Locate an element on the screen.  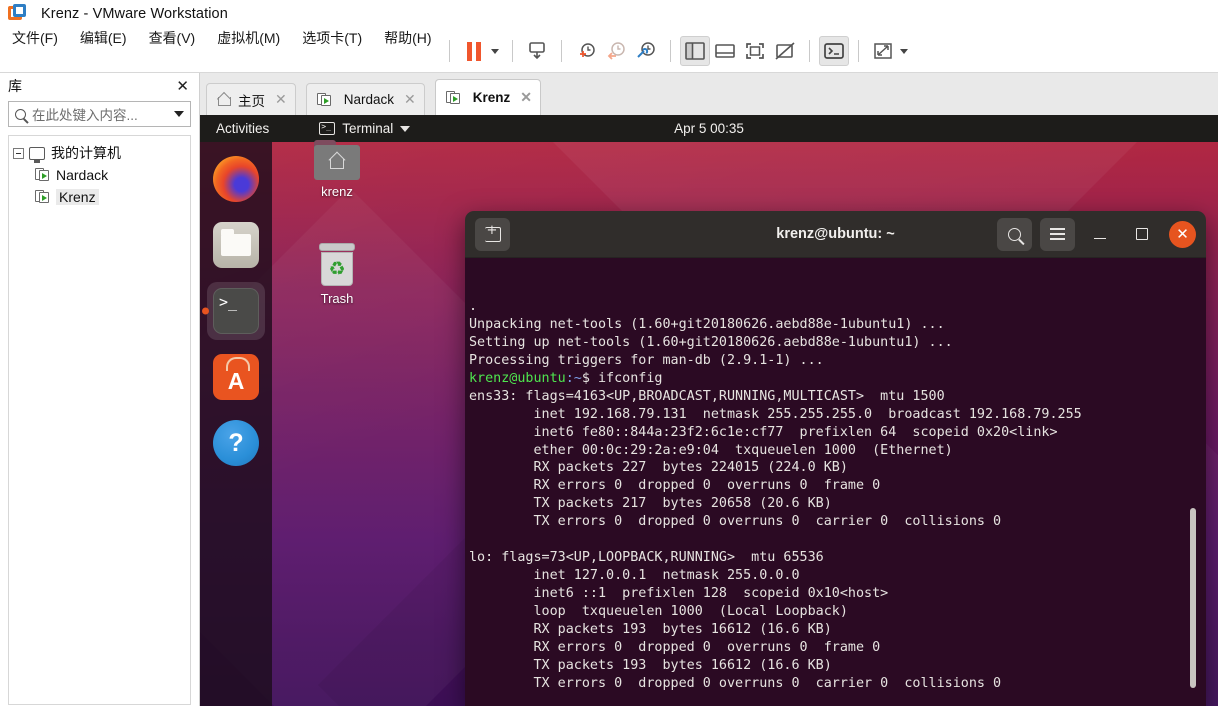
menu-vm: 虚拟机(M) is located at coordinates (248, 38).